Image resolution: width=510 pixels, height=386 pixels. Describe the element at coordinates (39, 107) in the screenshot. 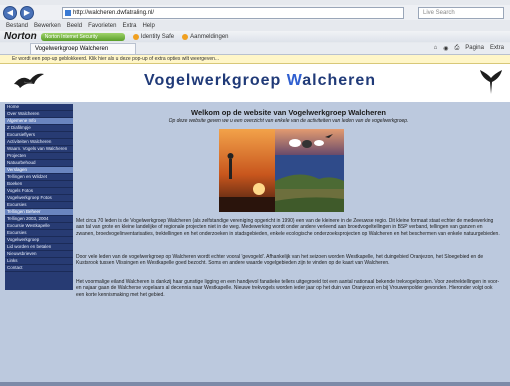

I see `sidebar-item: Home` at that location.